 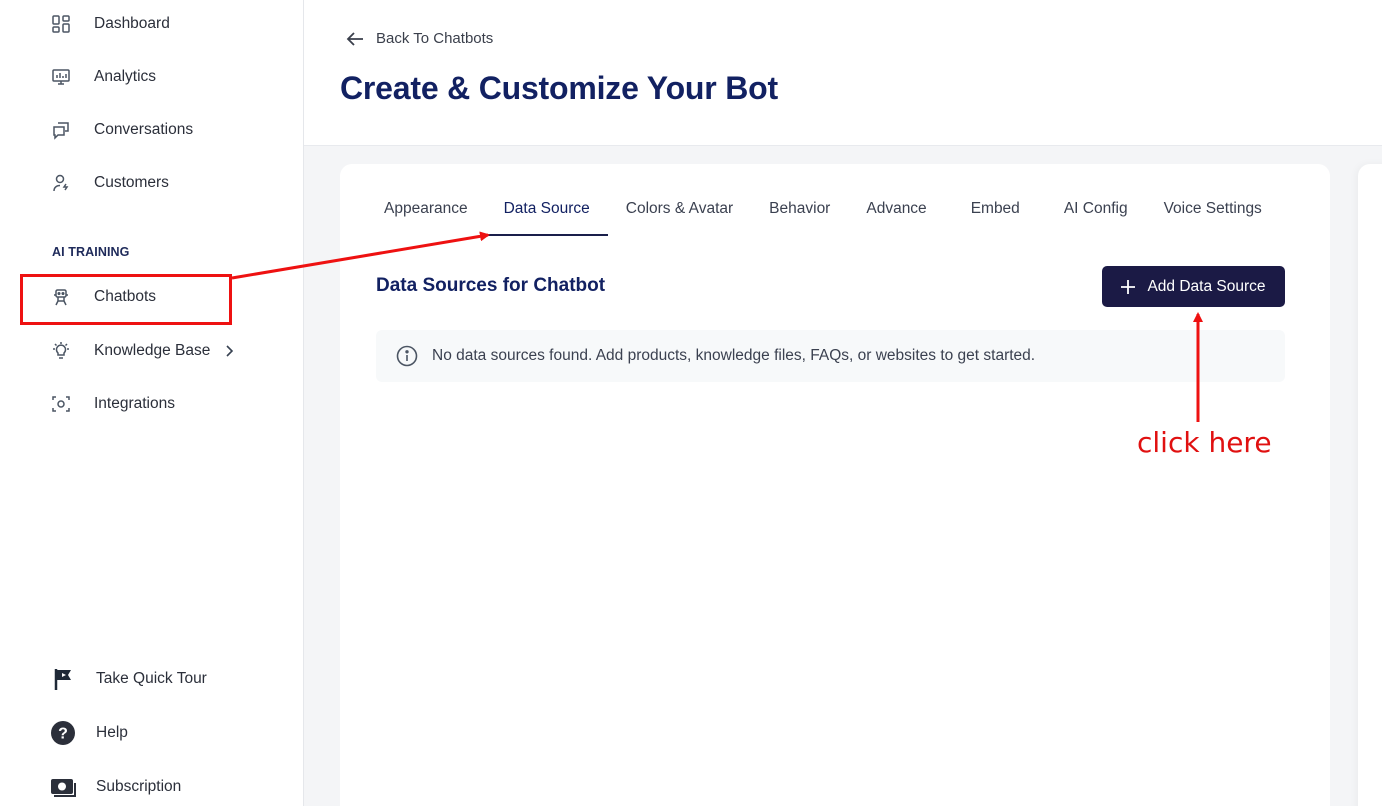 I want to click on sidebar-item-analytics: Analytics, so click(x=103, y=77).